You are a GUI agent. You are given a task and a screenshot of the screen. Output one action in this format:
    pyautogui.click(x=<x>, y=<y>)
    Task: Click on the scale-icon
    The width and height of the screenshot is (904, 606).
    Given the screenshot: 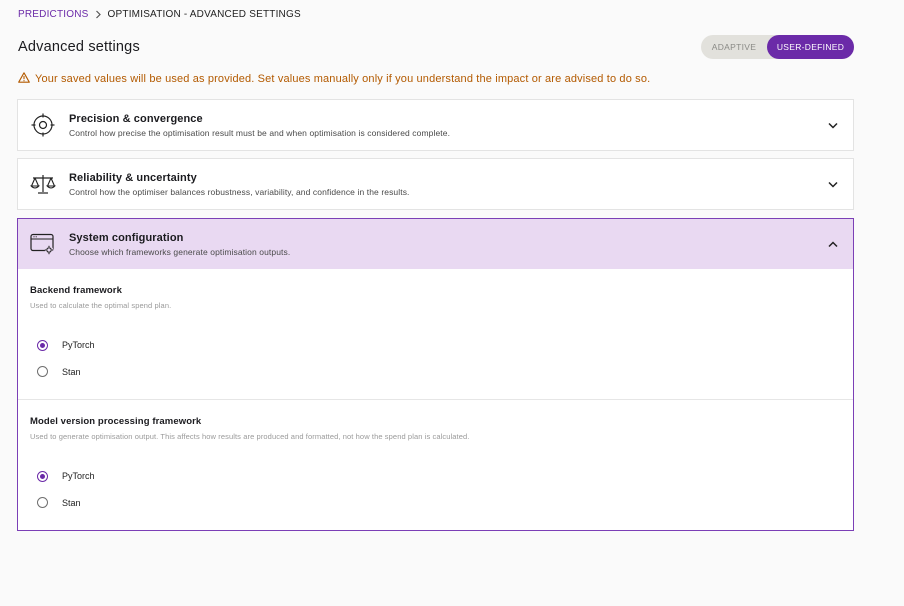 What is the action you would take?
    pyautogui.click(x=43, y=184)
    